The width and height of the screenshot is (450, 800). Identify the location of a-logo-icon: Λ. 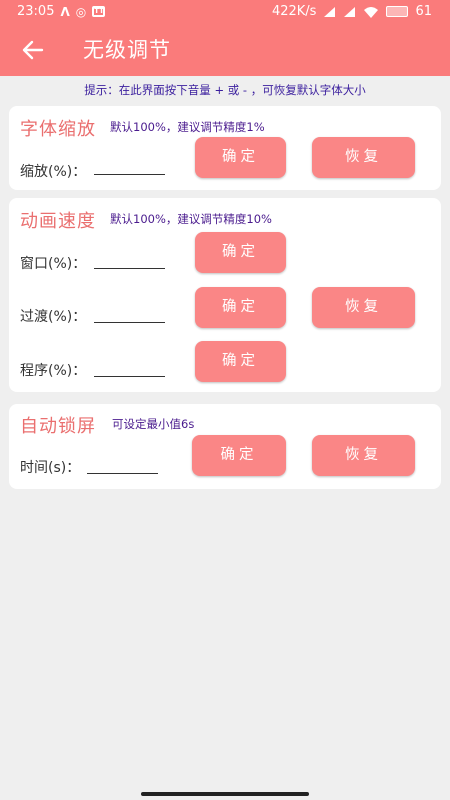
(65, 11).